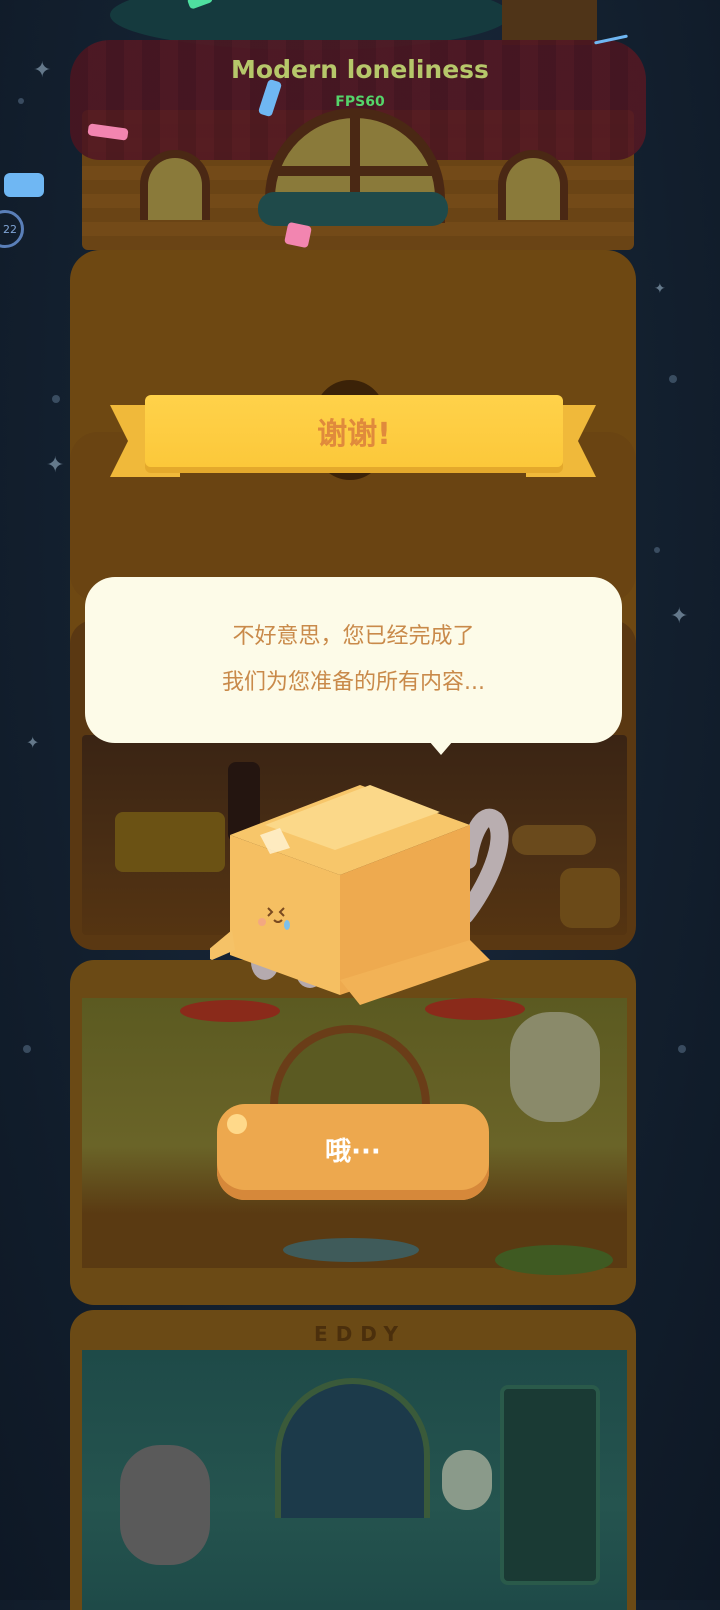 The image size is (720, 1610). I want to click on gentleman-cat, so click(165, 1505).